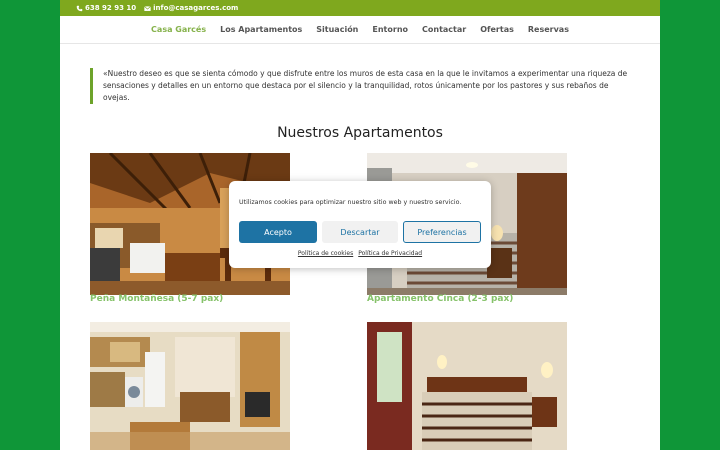  Describe the element at coordinates (390, 253) in the screenshot. I see `privacy-policy-link: Política de Privacidad` at that location.